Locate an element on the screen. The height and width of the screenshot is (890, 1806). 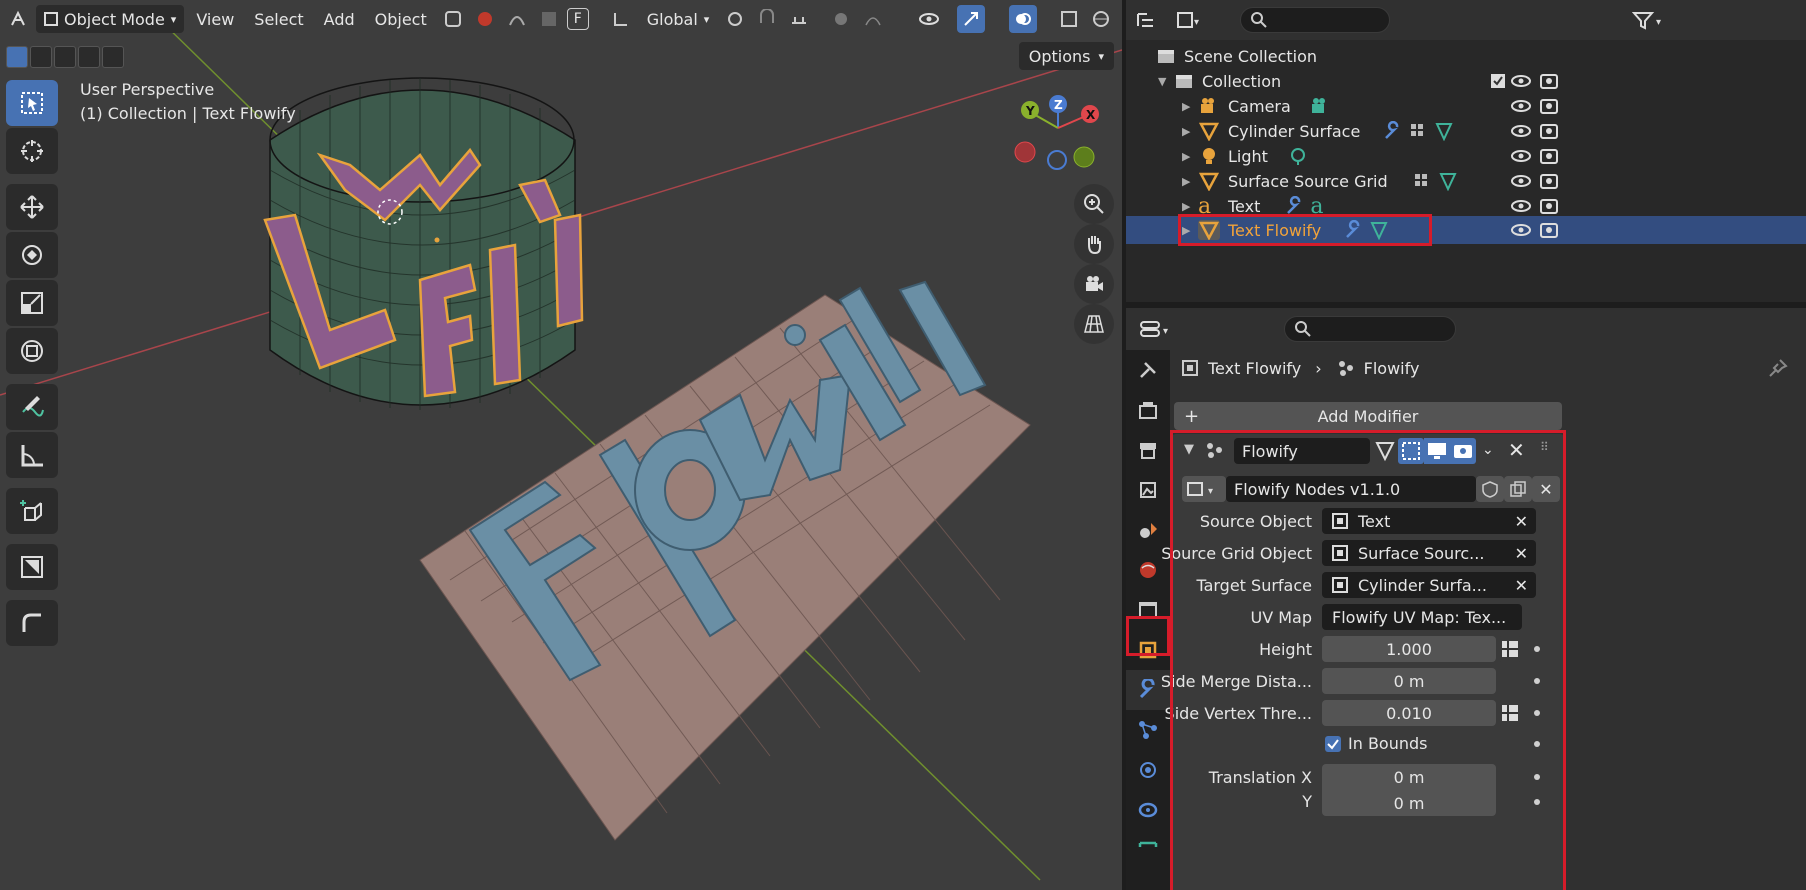
overlay-toggle-icon is located at coordinates (1023, 19).